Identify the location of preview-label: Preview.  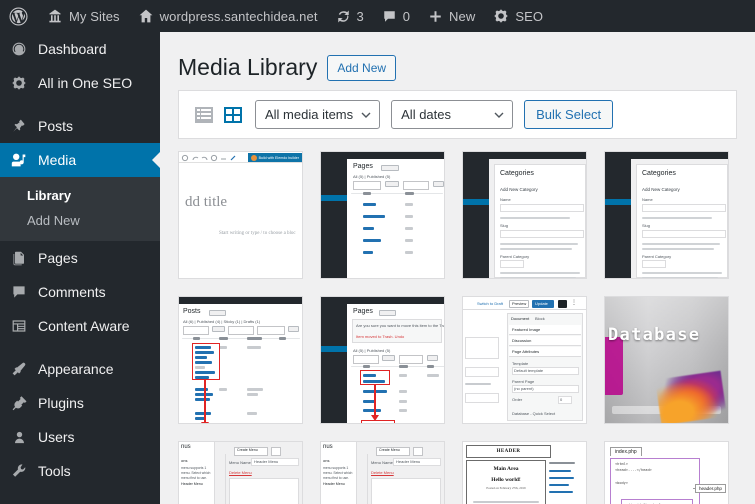
(519, 303).